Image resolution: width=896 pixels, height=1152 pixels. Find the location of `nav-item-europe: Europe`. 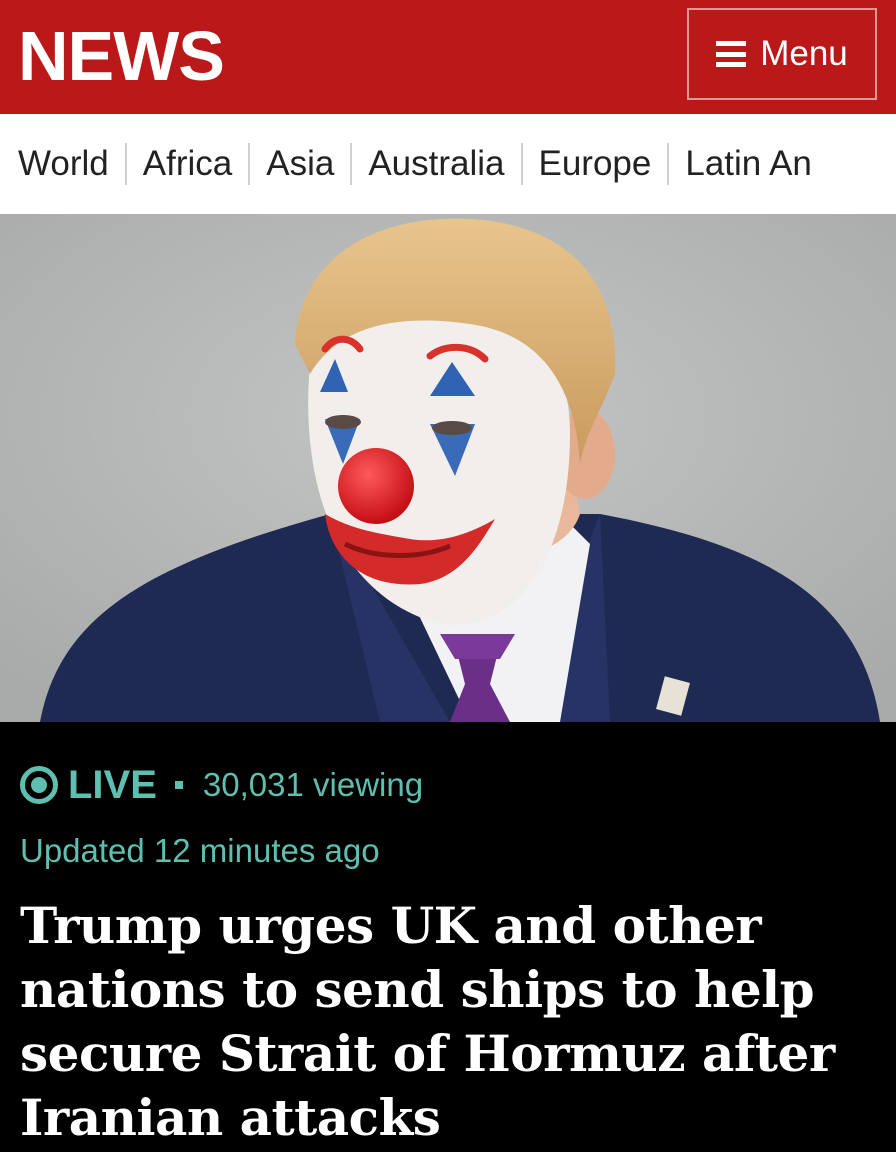

nav-item-europe: Europe is located at coordinates (596, 164).